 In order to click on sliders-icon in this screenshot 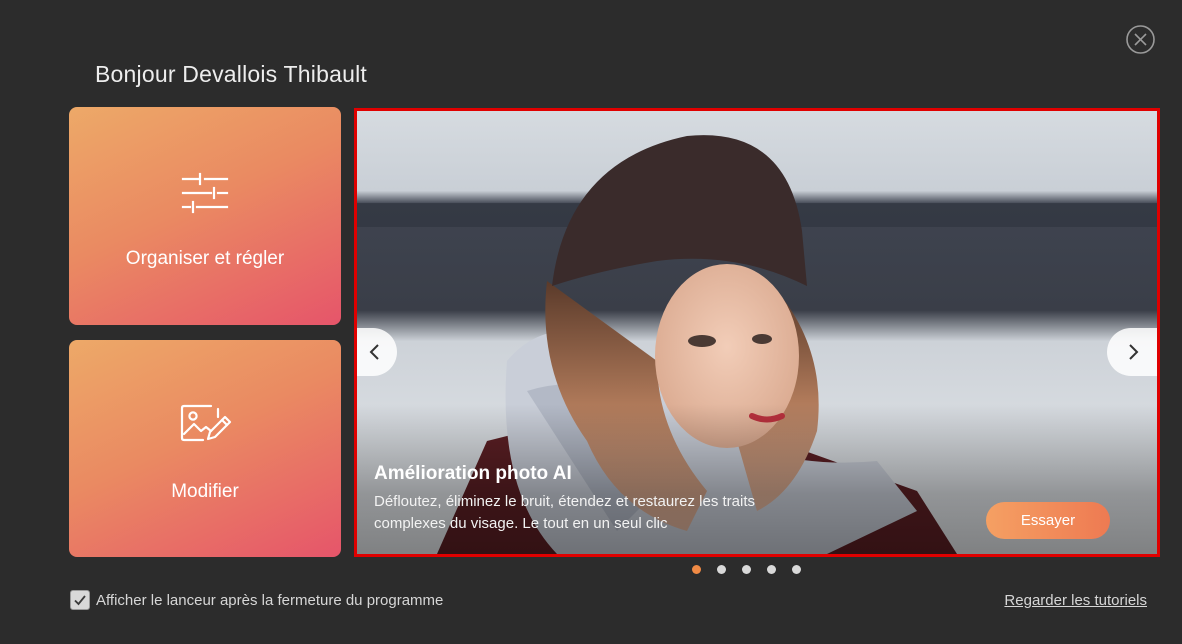, I will do `click(205, 193)`.